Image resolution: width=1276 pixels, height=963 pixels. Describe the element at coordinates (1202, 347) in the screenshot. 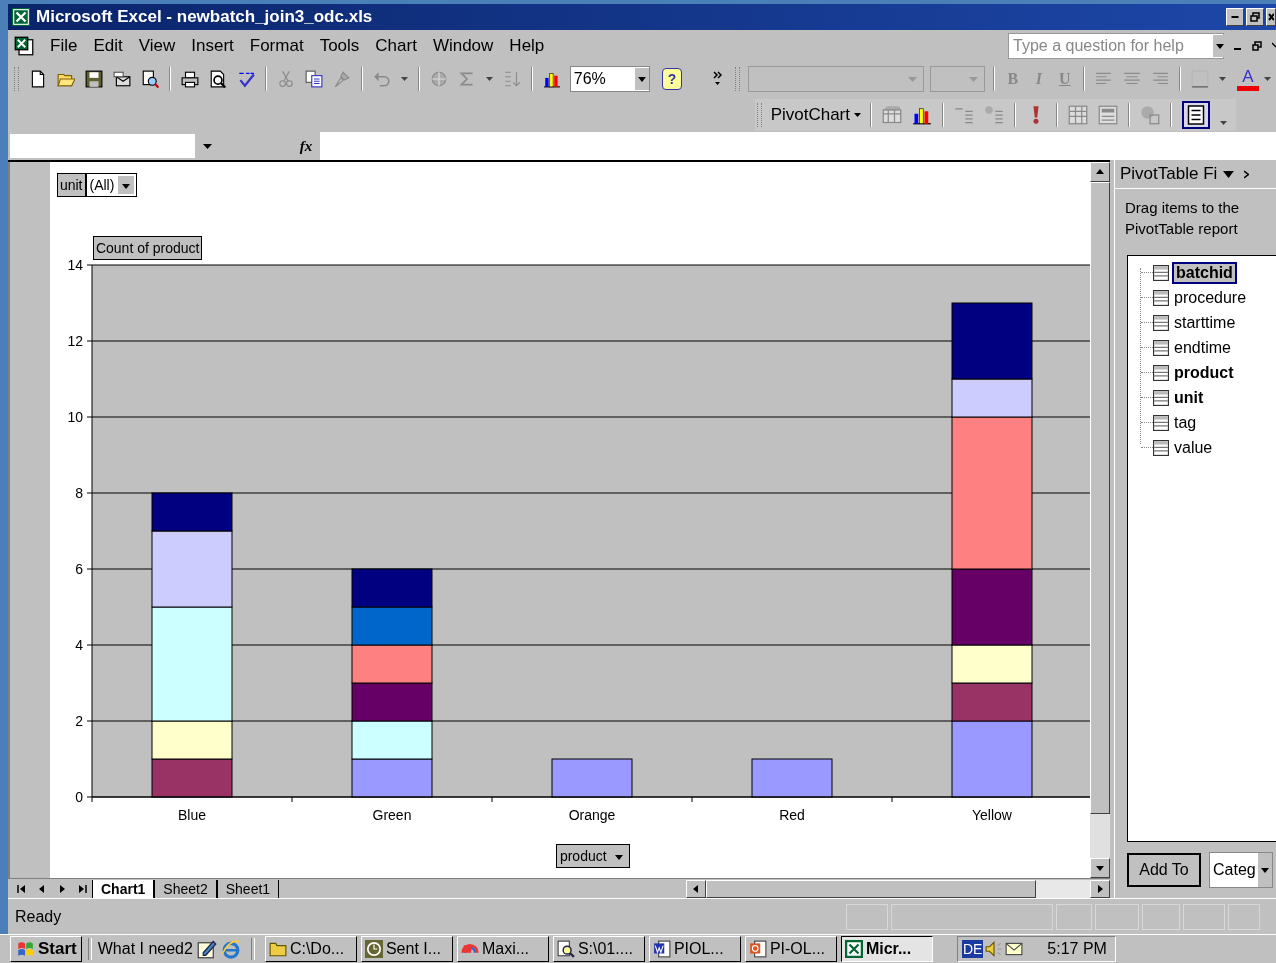

I see `field-item: endtime` at that location.